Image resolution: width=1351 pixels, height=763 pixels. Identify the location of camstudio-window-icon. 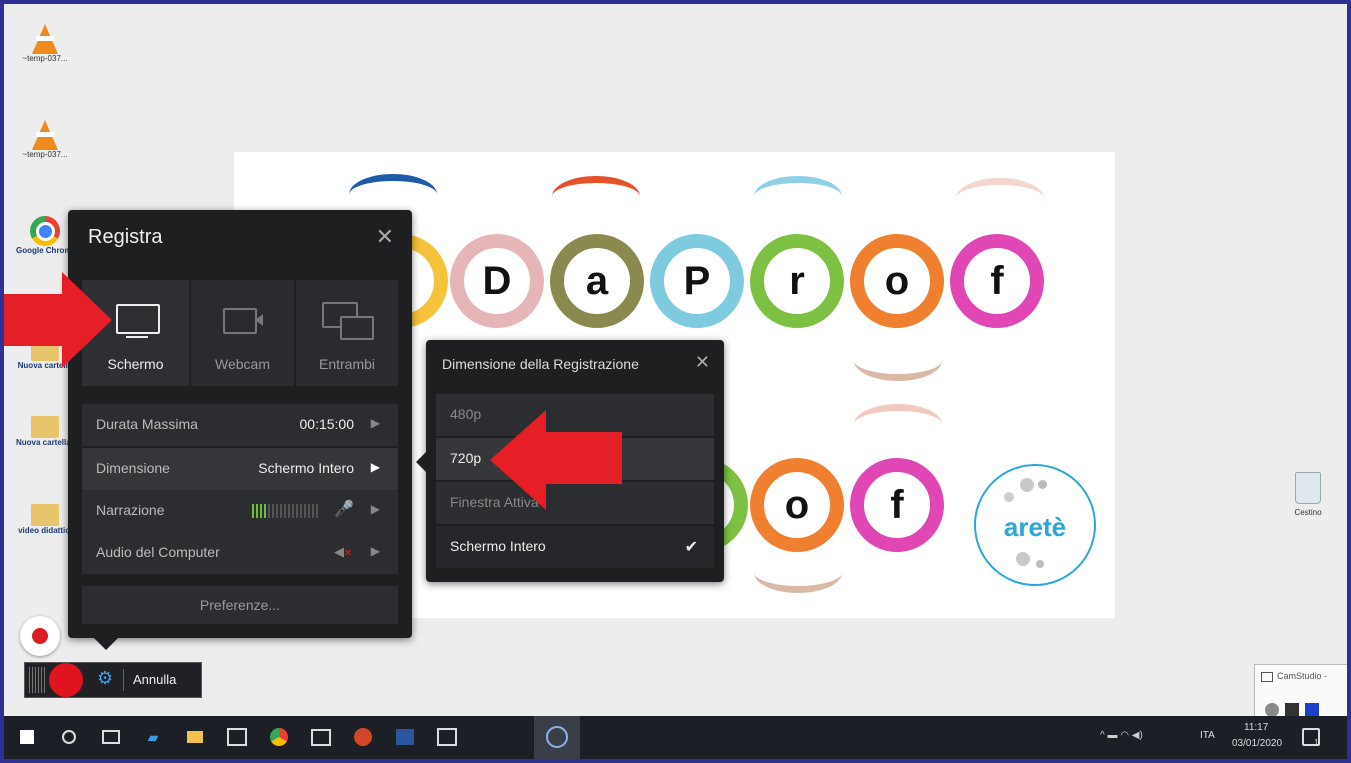
(1267, 677).